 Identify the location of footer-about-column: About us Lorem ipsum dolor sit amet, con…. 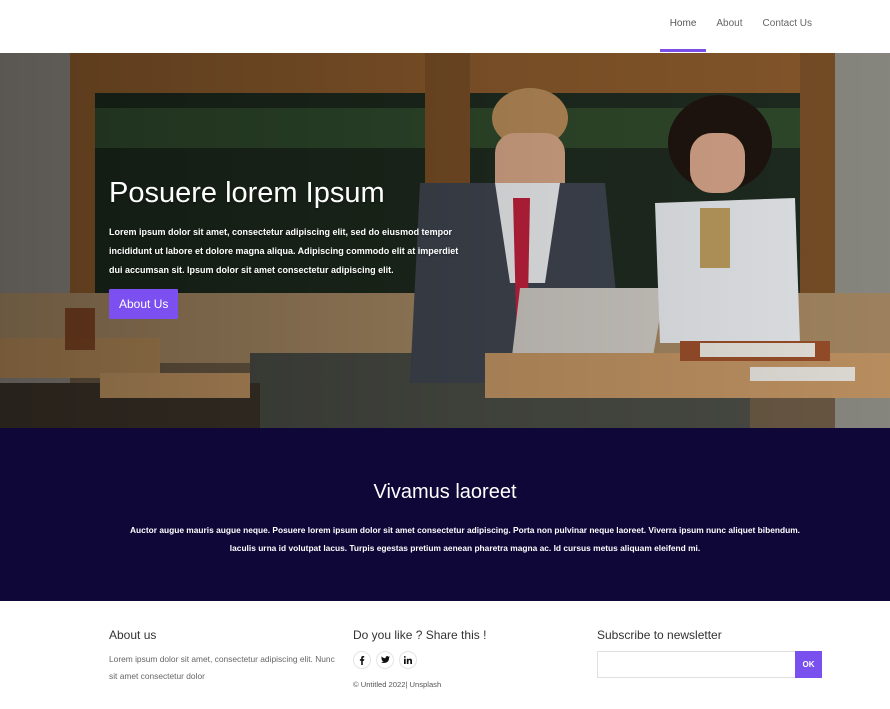
(224, 656).